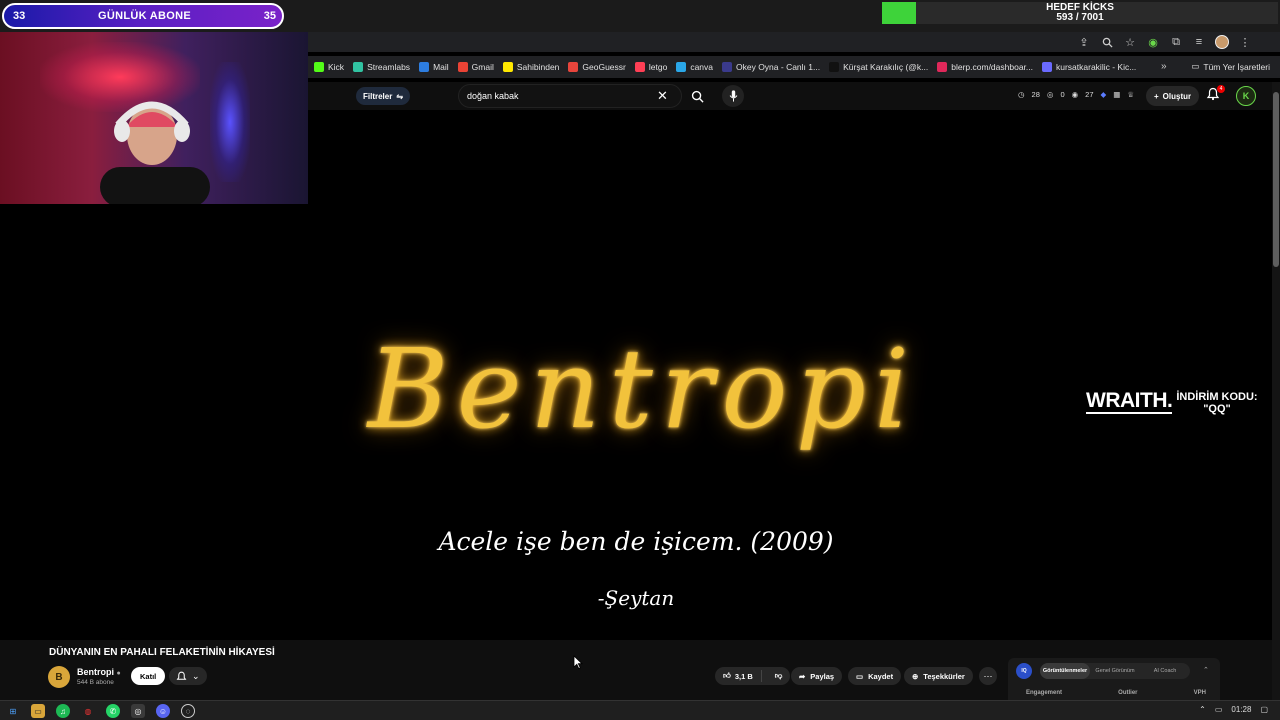 The image size is (1280, 720). Describe the element at coordinates (701, 67) in the screenshot. I see `bookmark-label: canva` at that location.